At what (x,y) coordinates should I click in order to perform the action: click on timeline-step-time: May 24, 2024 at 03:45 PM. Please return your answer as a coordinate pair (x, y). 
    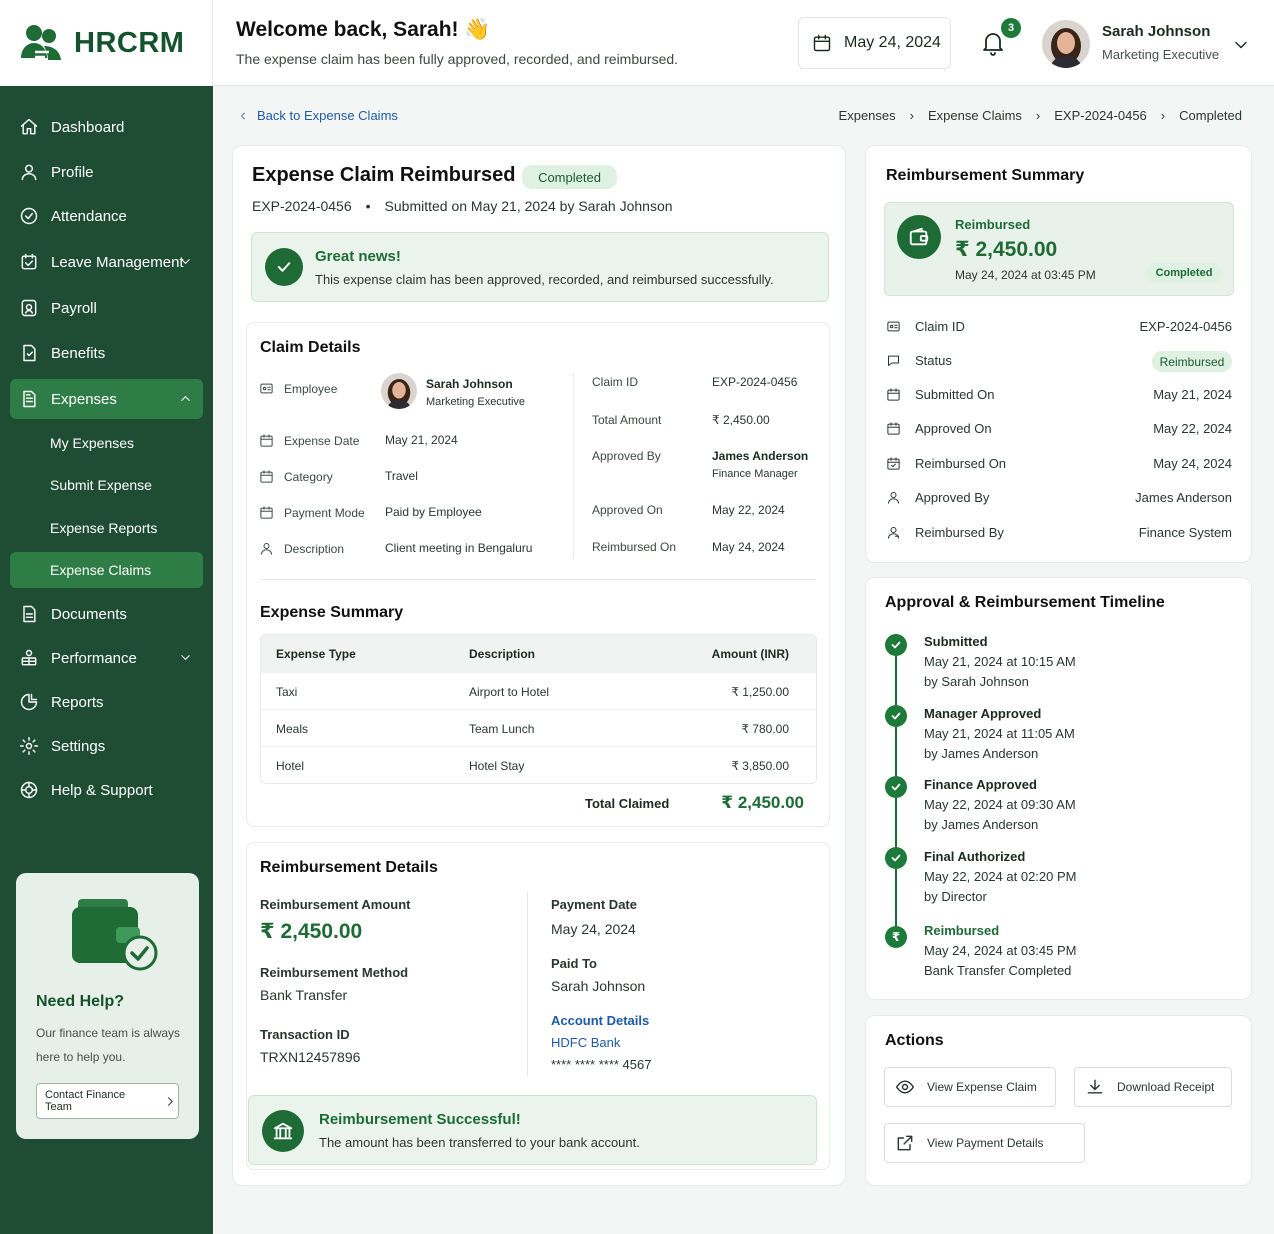
    Looking at the image, I should click on (1000, 950).